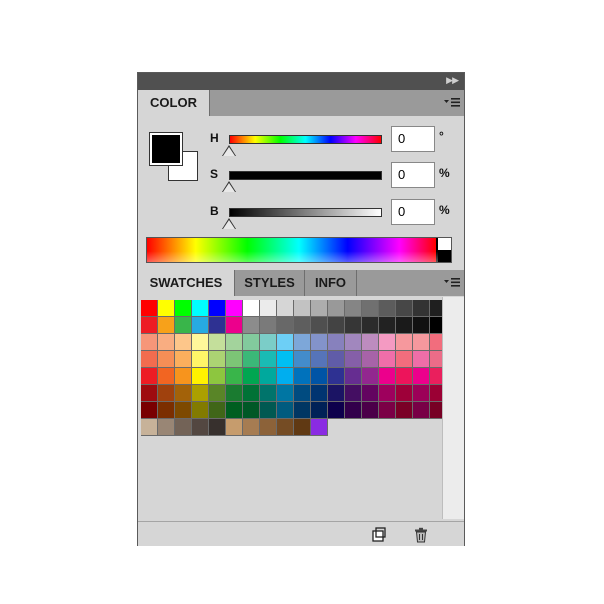 The width and height of the screenshot is (604, 604). I want to click on swatches-scrollbar, so click(453, 408).